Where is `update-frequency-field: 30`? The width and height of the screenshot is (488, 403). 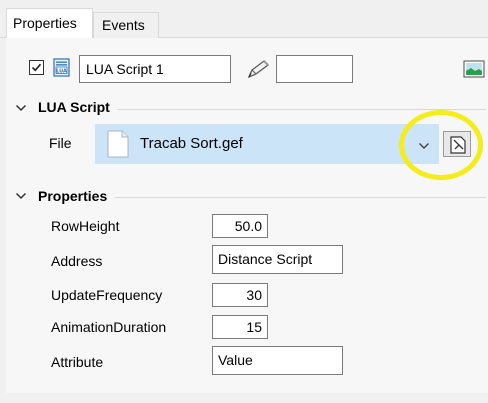 update-frequency-field: 30 is located at coordinates (240, 295).